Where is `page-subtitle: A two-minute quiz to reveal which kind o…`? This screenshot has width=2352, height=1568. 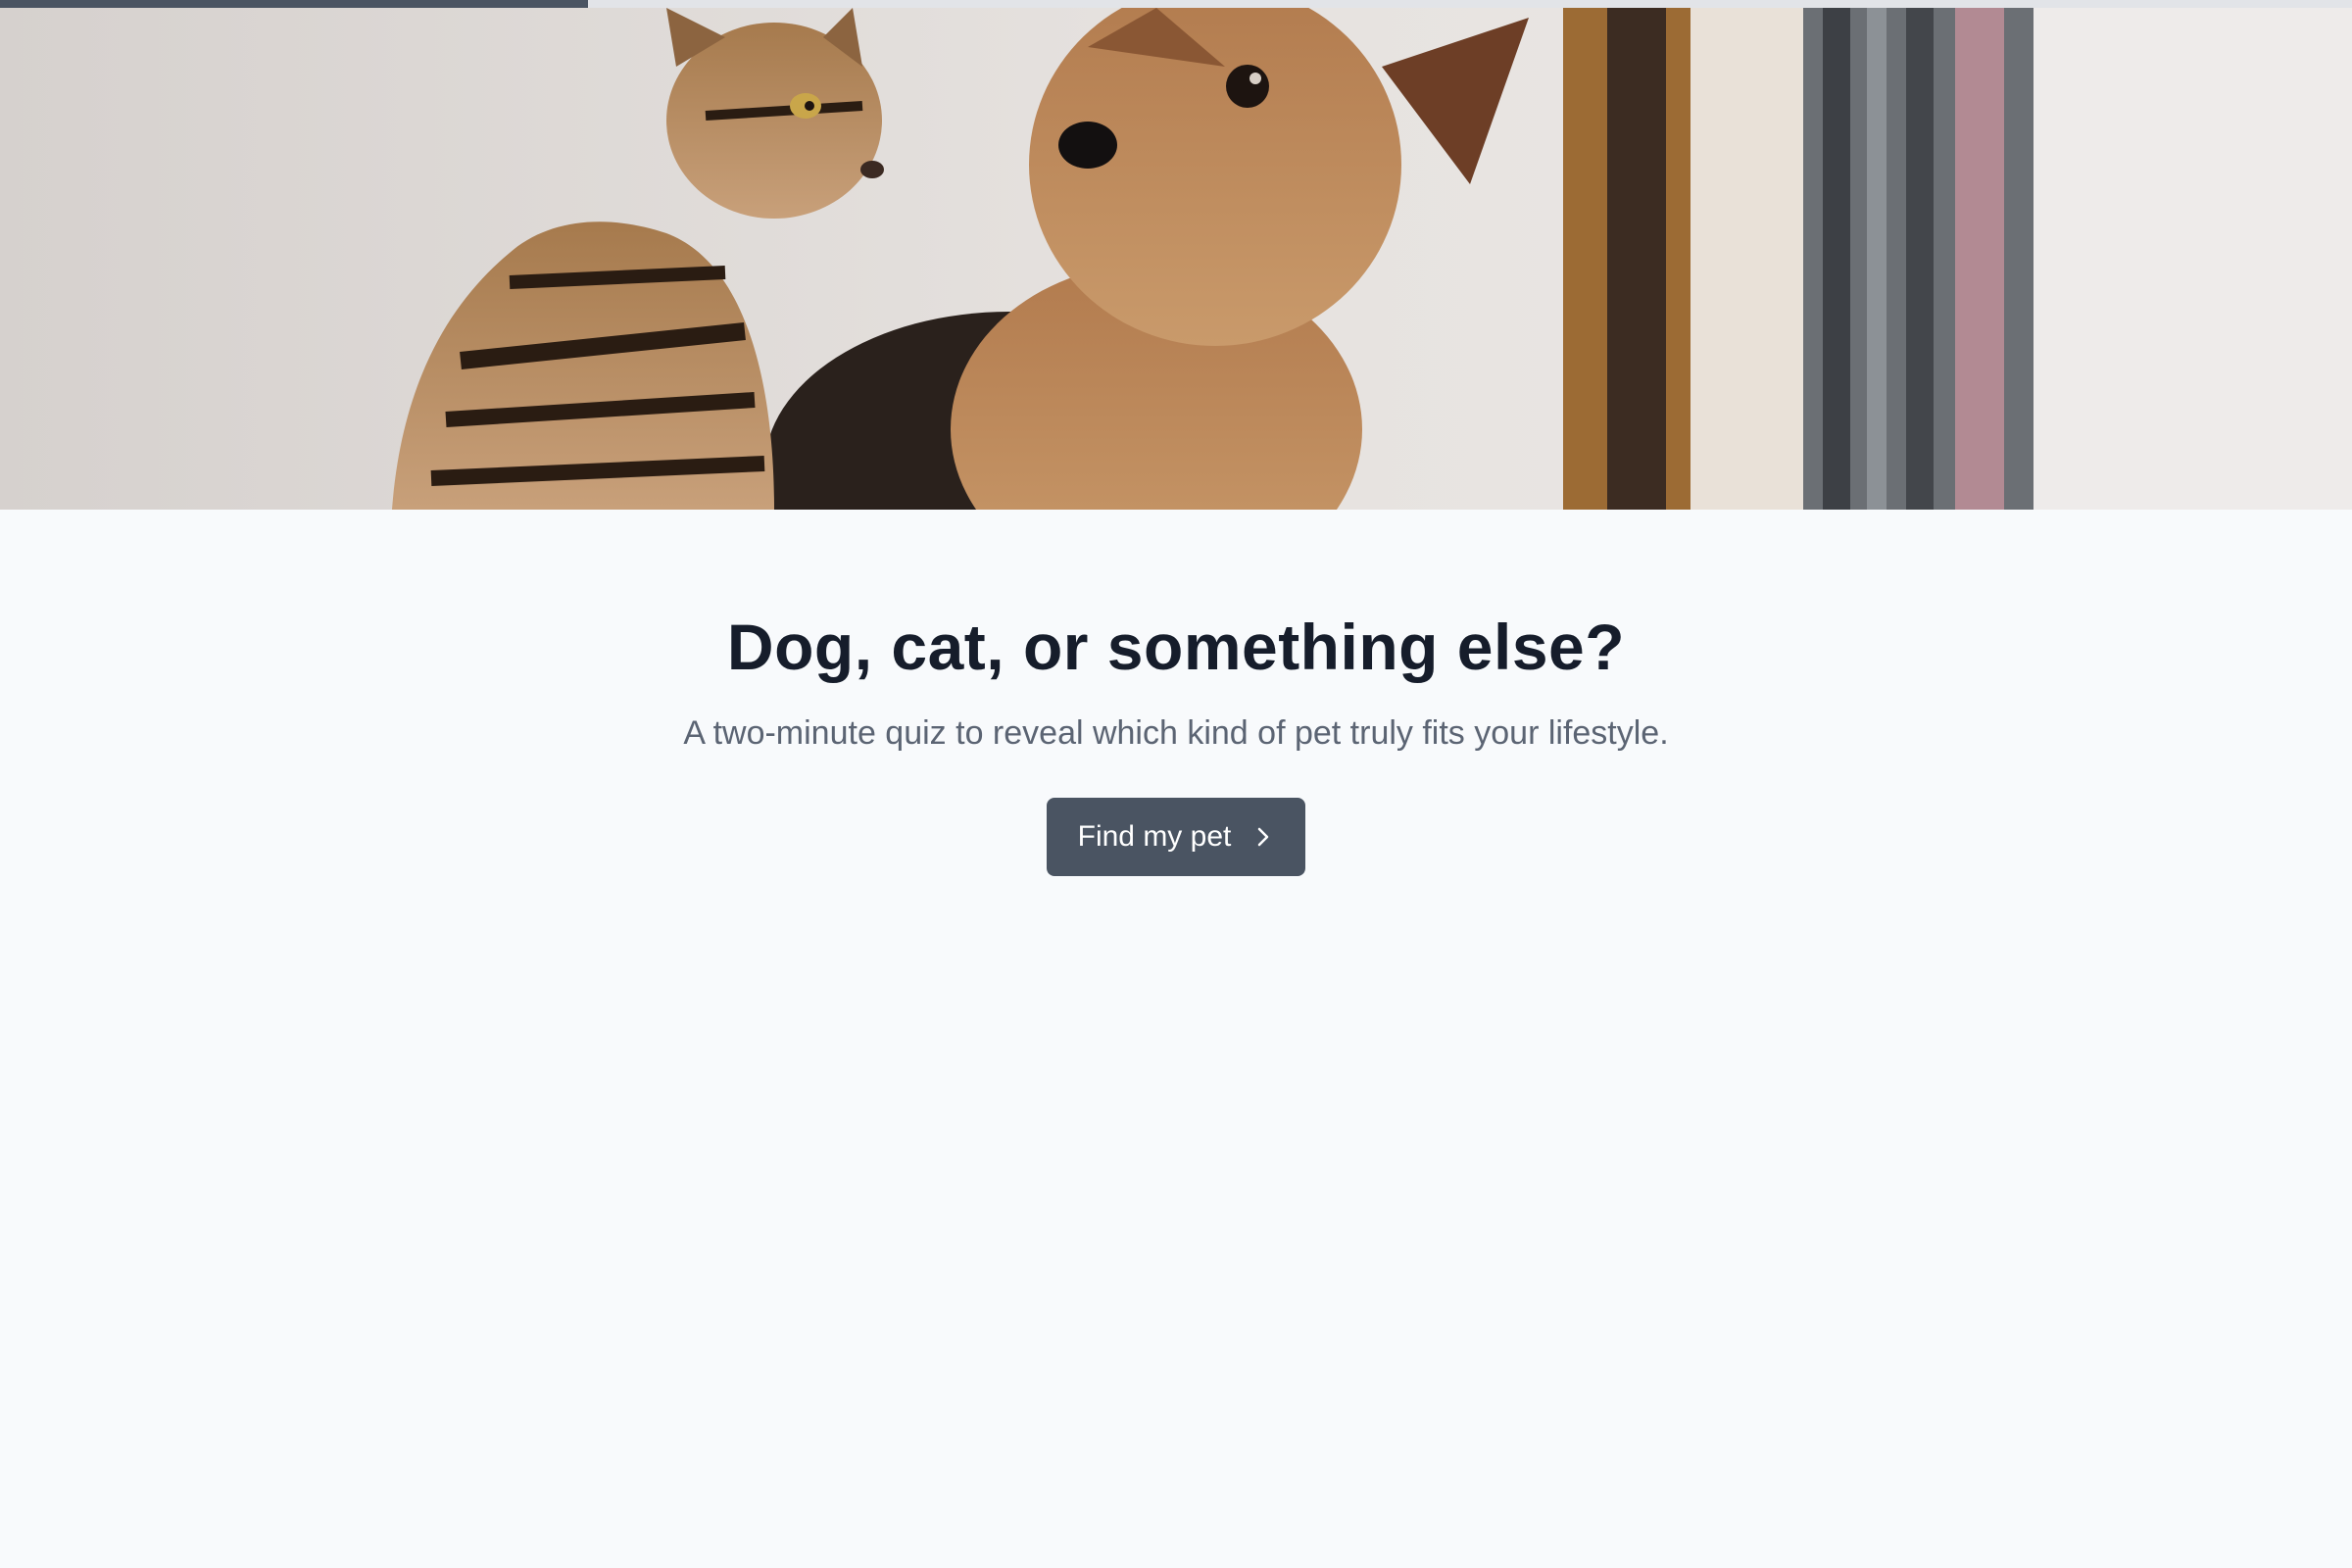 page-subtitle: A two-minute quiz to reveal which kind o… is located at coordinates (1176, 733).